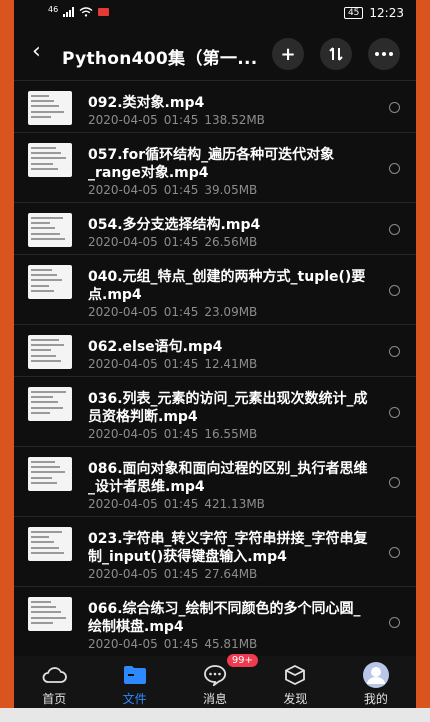 This screenshot has height=722, width=430. I want to click on sort-icon, so click(336, 54).